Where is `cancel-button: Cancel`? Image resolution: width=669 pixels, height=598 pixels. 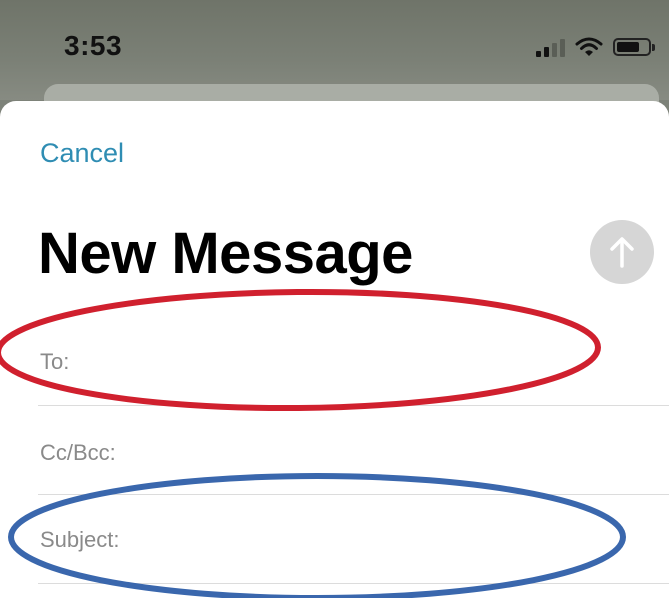 cancel-button: Cancel is located at coordinates (82, 153).